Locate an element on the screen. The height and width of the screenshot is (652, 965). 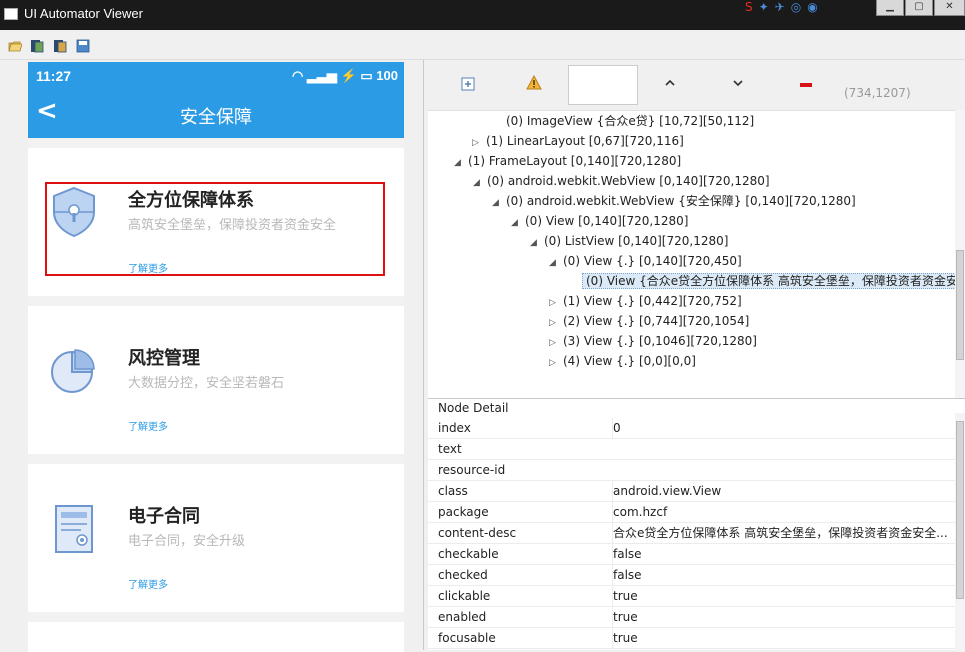
list-item: 风控管理 大数据分控，安全坚若磐石 了解更多 is located at coordinates (216, 380).